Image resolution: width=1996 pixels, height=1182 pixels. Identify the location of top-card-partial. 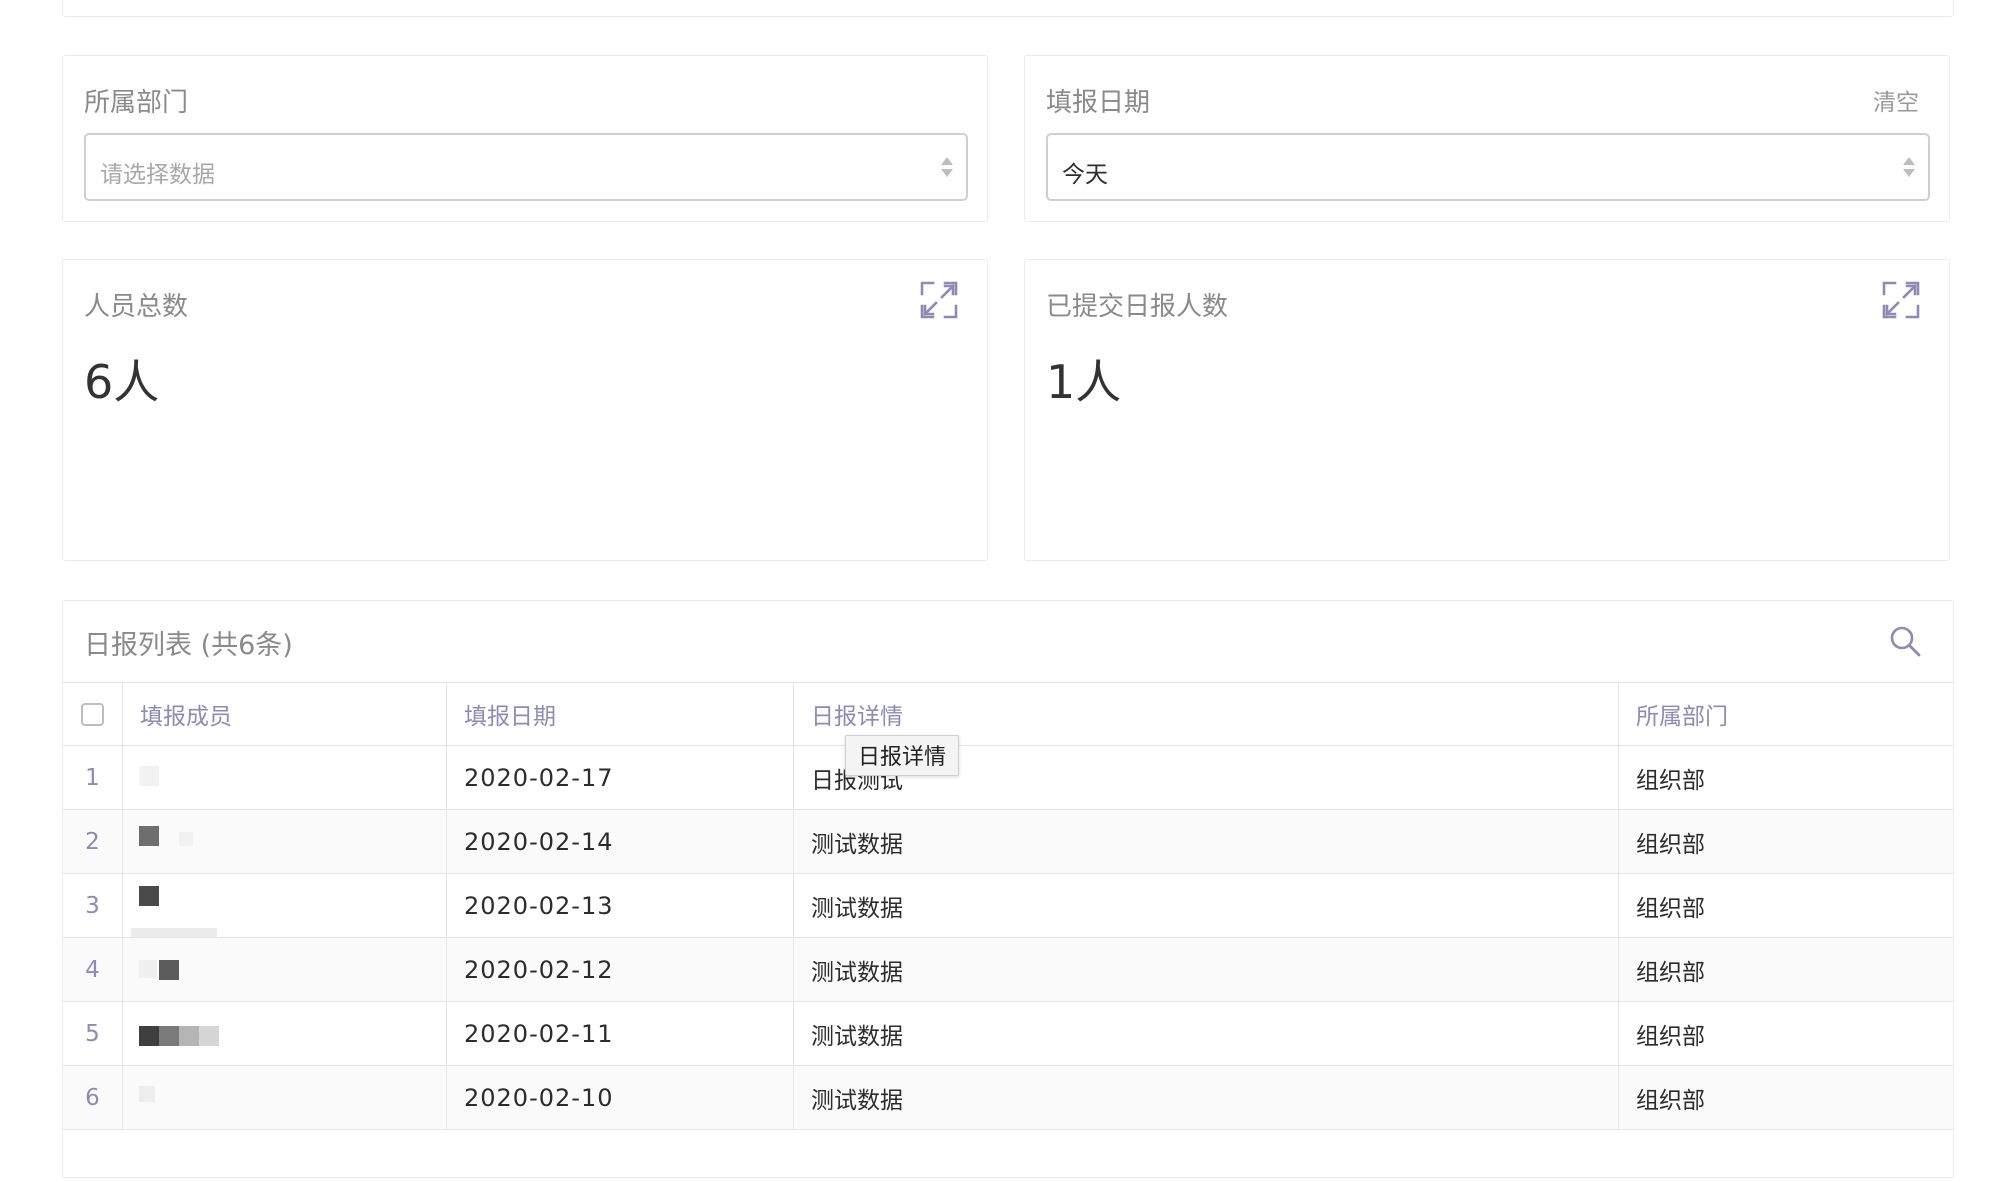
(1008, 8).